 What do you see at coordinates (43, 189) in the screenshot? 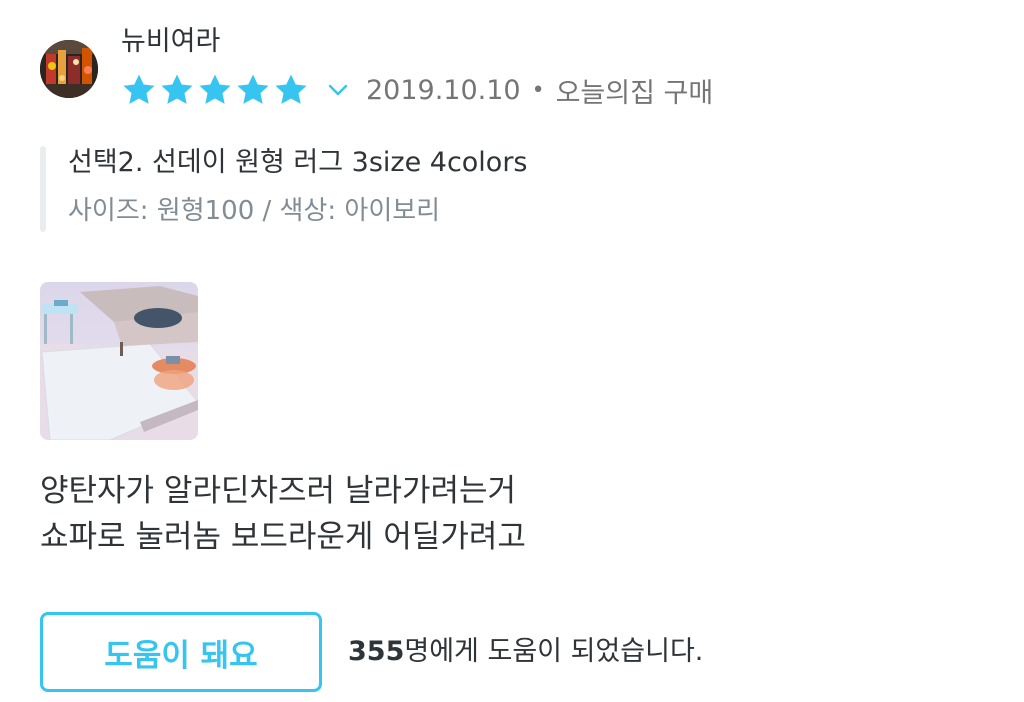
I see `option-divider` at bounding box center [43, 189].